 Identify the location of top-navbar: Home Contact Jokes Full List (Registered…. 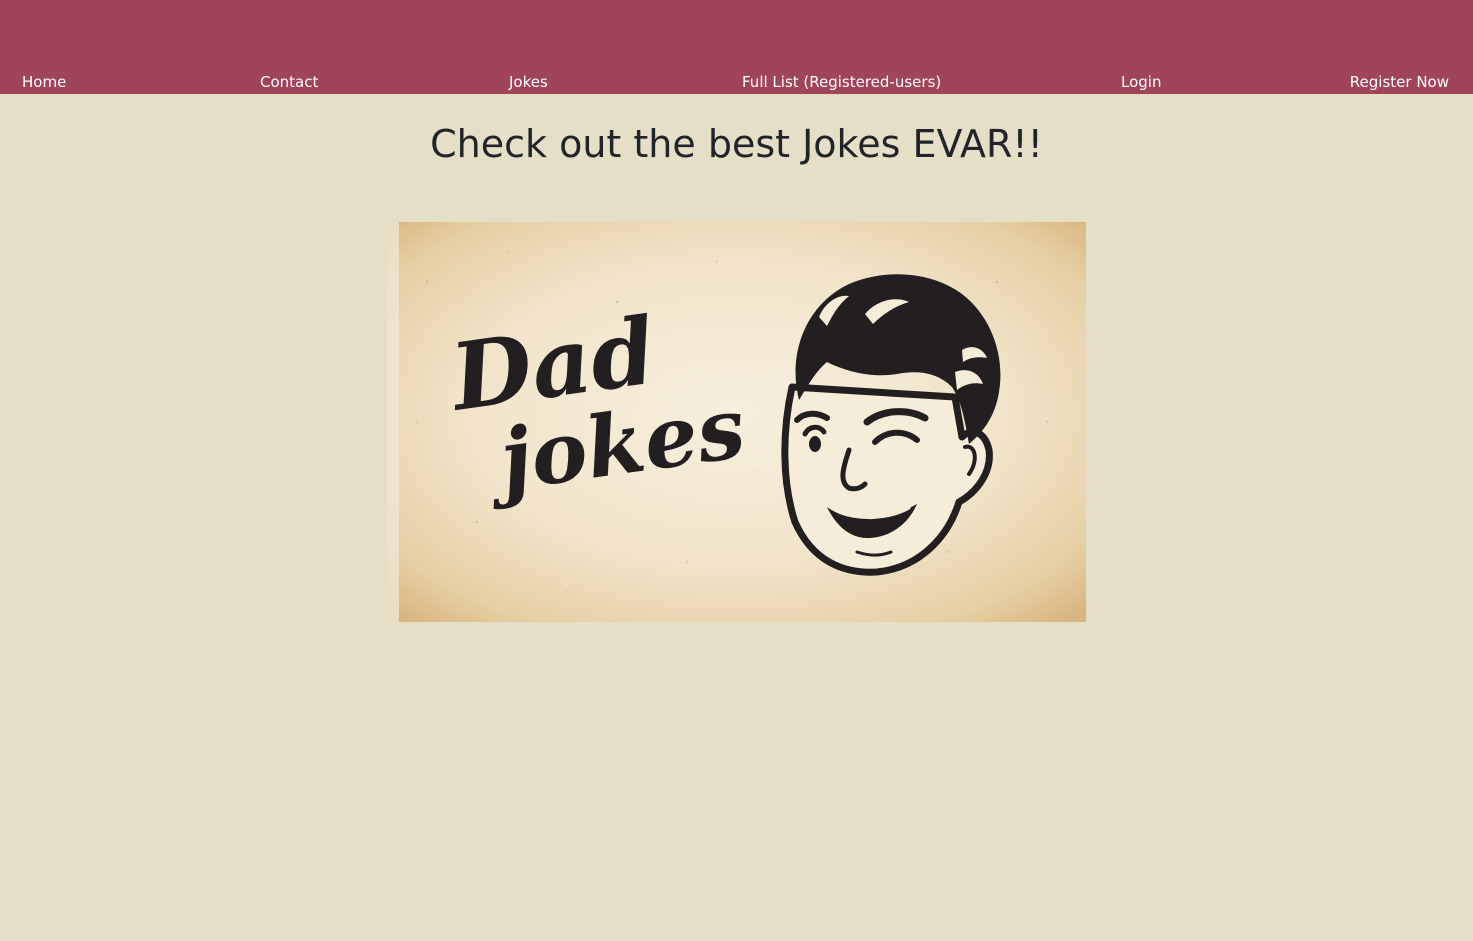
(736, 47).